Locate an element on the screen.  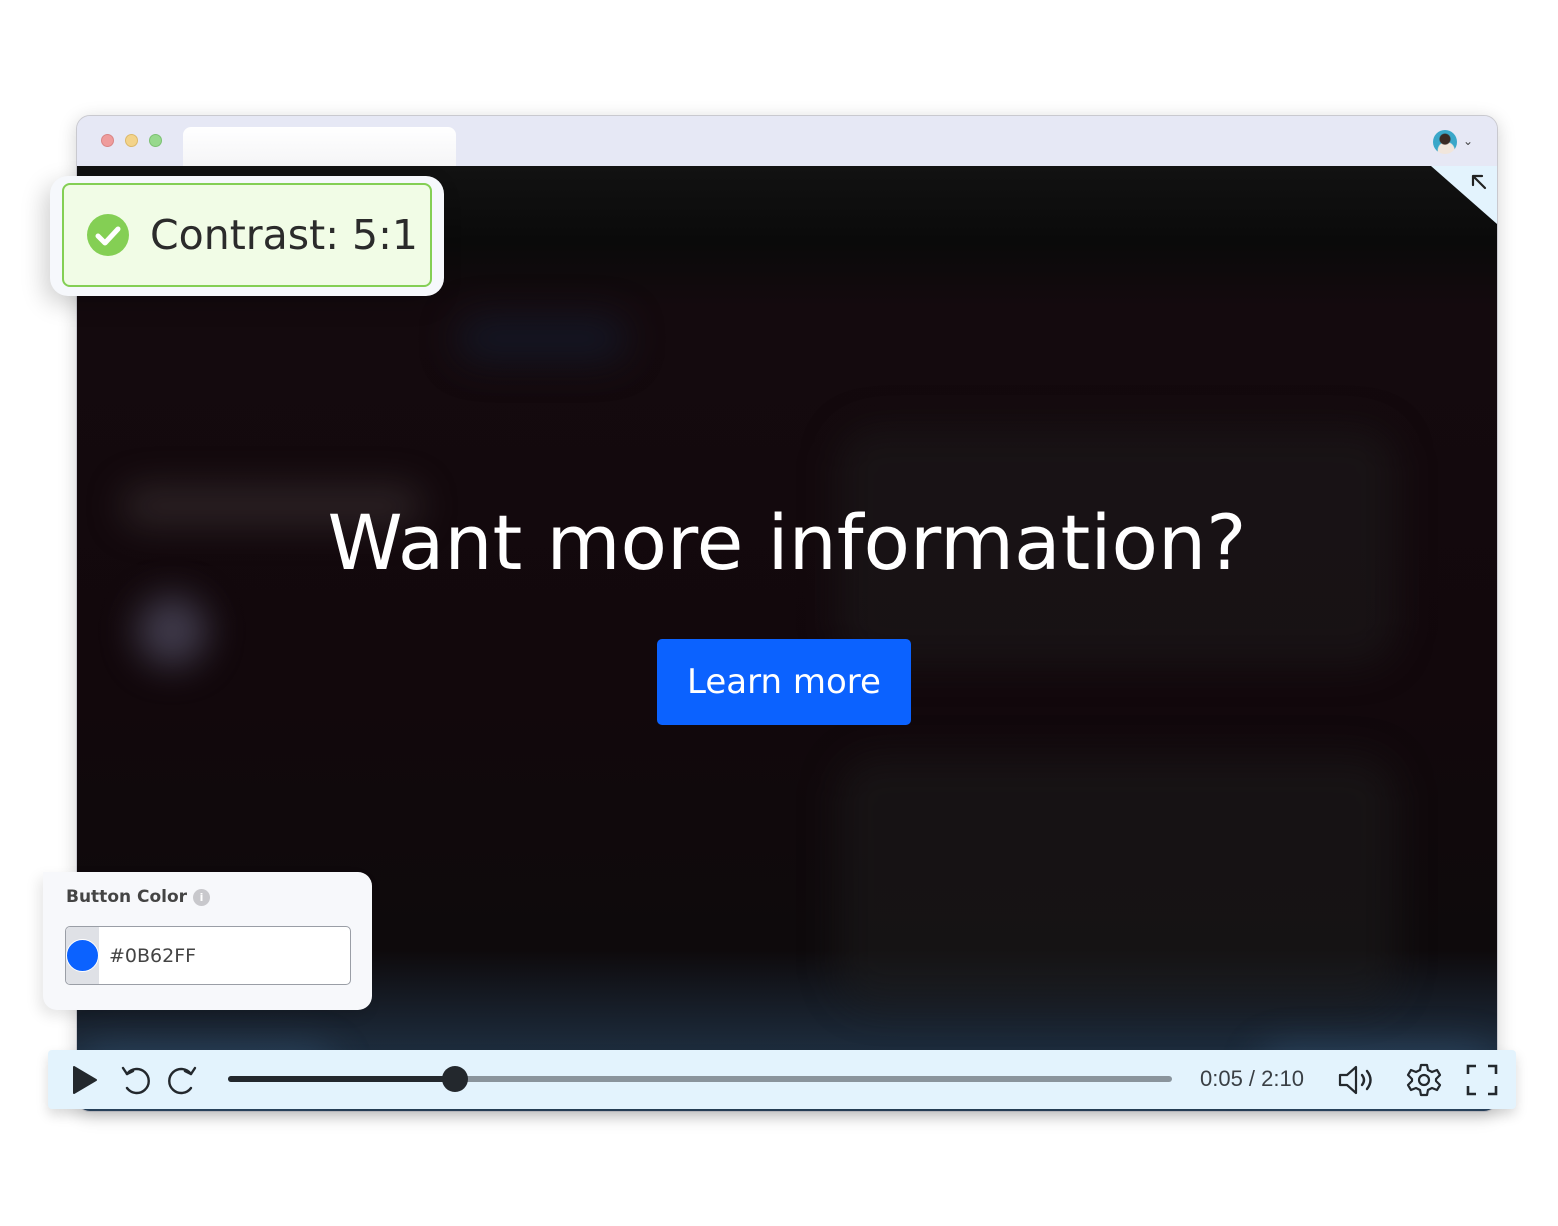
rewind-button is located at coordinates (136, 1080).